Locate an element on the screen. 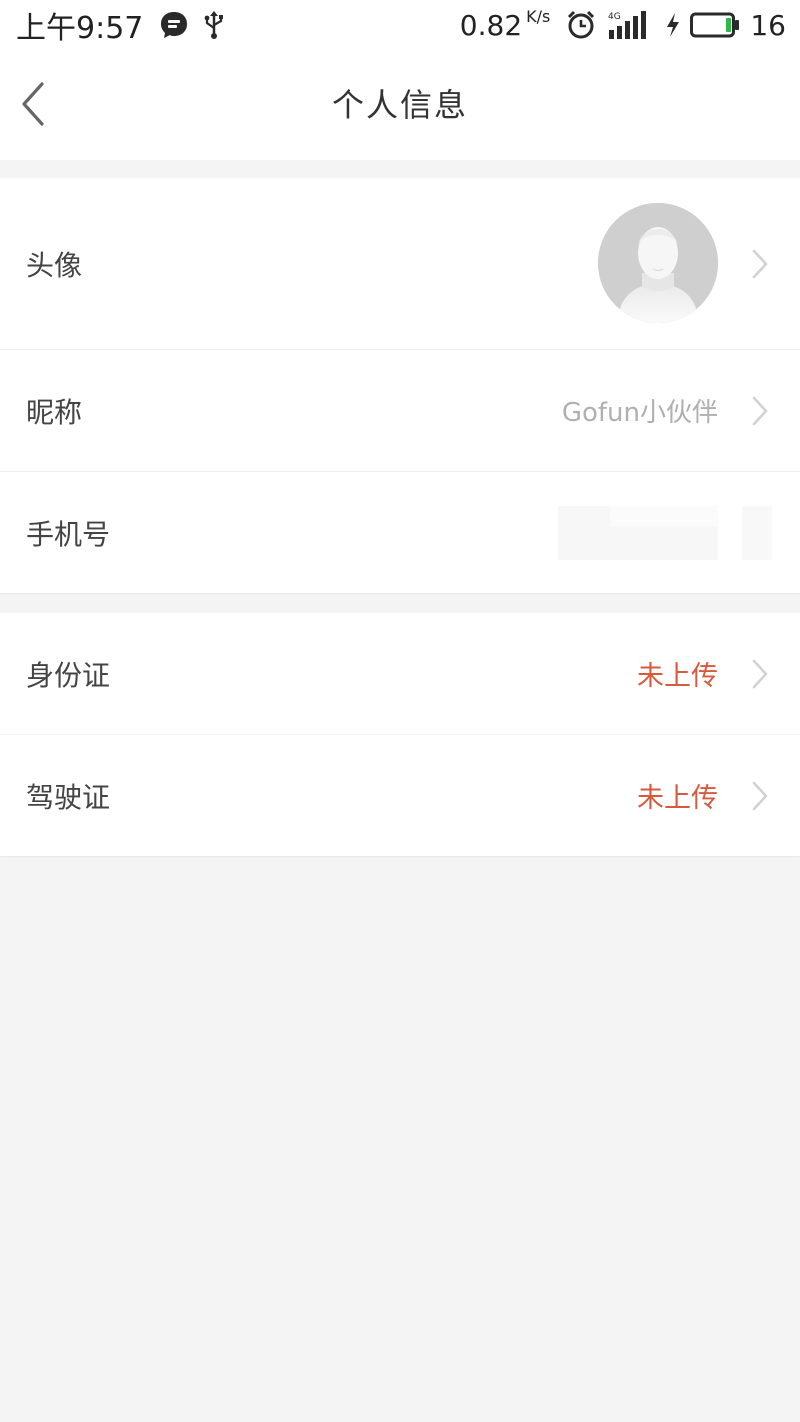 This screenshot has width=800, height=1422. driving-license-status: 未上传 is located at coordinates (677, 798).